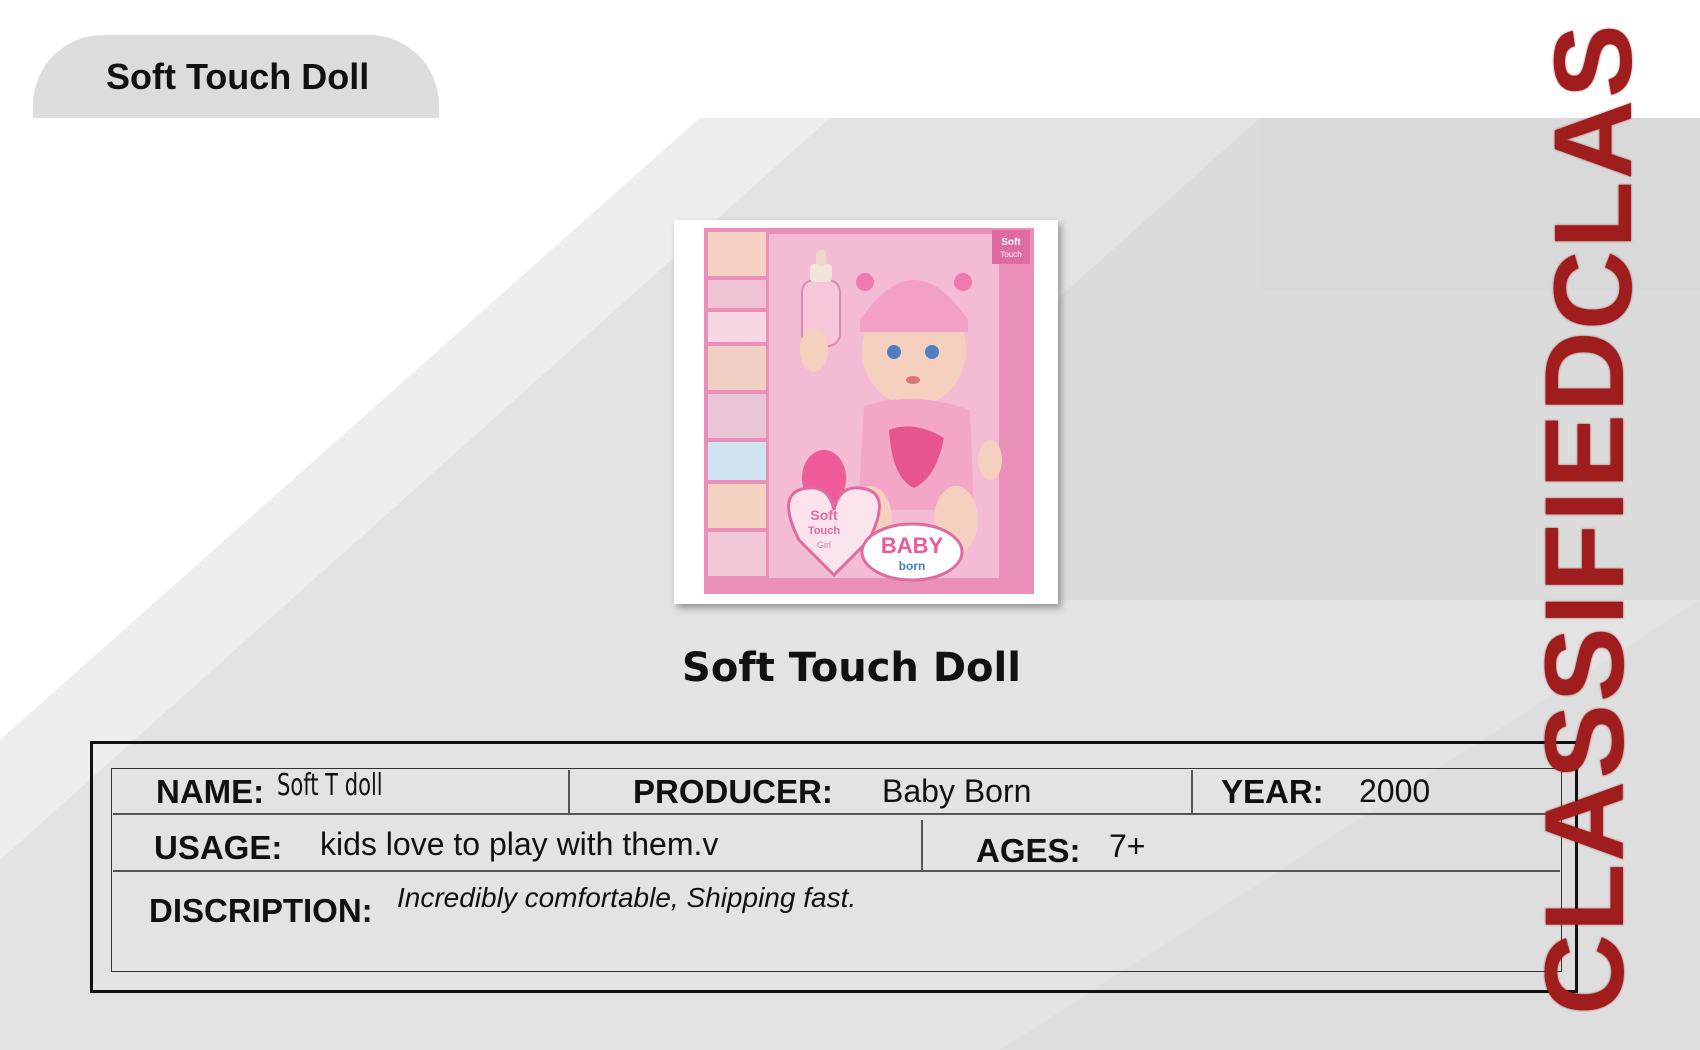  What do you see at coordinates (824, 531) in the screenshot?
I see `heart-badge-line2: Touch` at bounding box center [824, 531].